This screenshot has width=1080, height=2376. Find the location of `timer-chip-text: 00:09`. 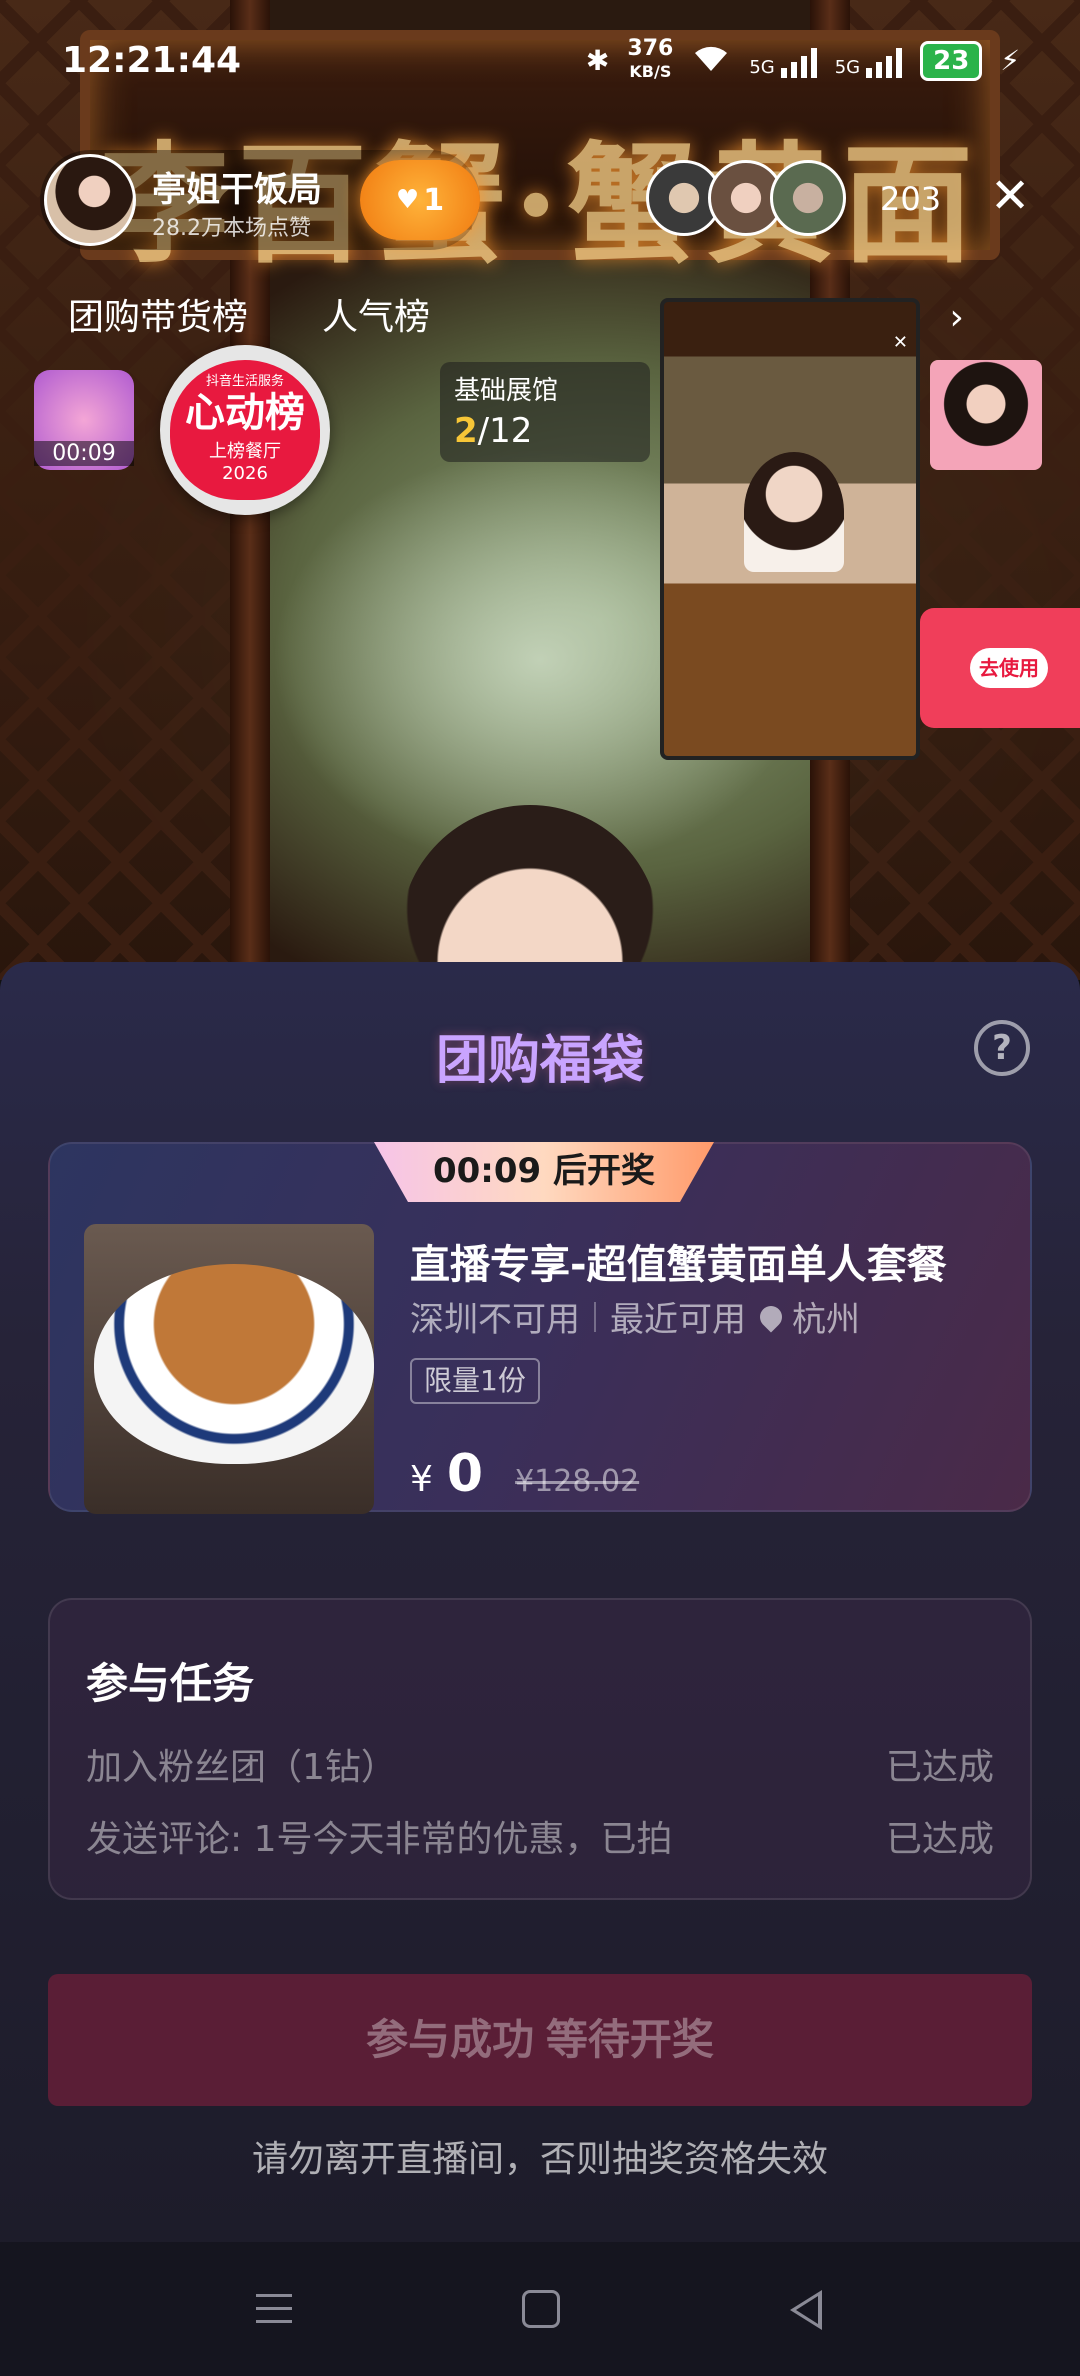

timer-chip-text: 00:09 is located at coordinates (84, 453).